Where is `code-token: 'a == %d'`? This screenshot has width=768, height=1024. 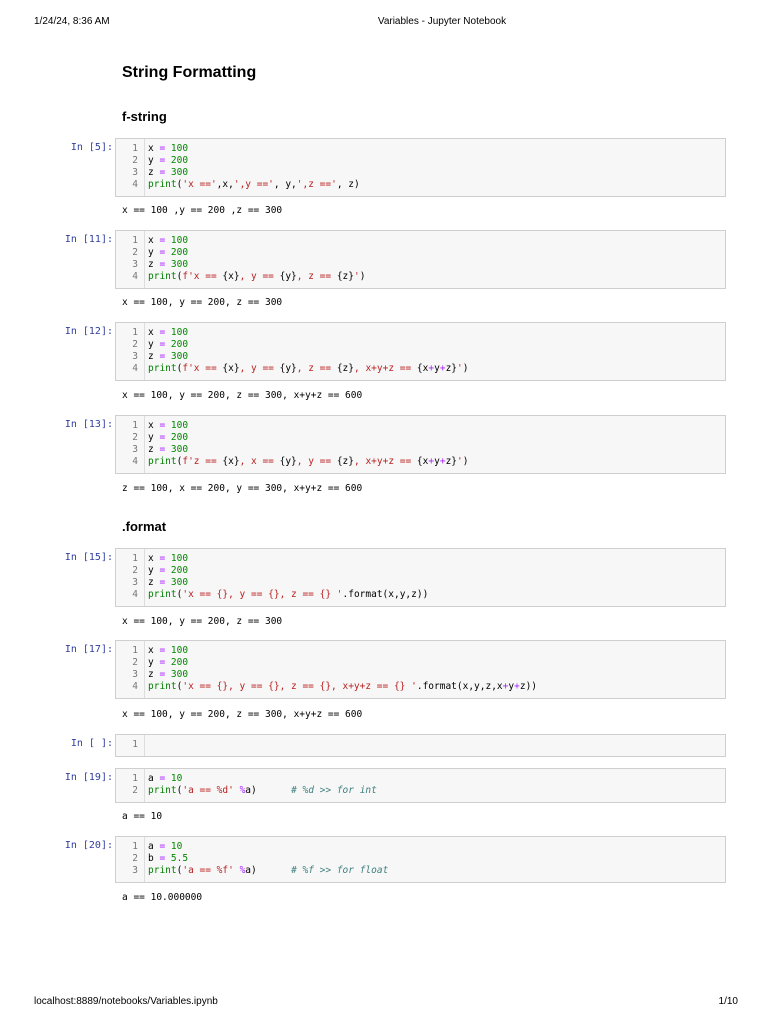
code-token: 'a == %d' is located at coordinates (208, 790).